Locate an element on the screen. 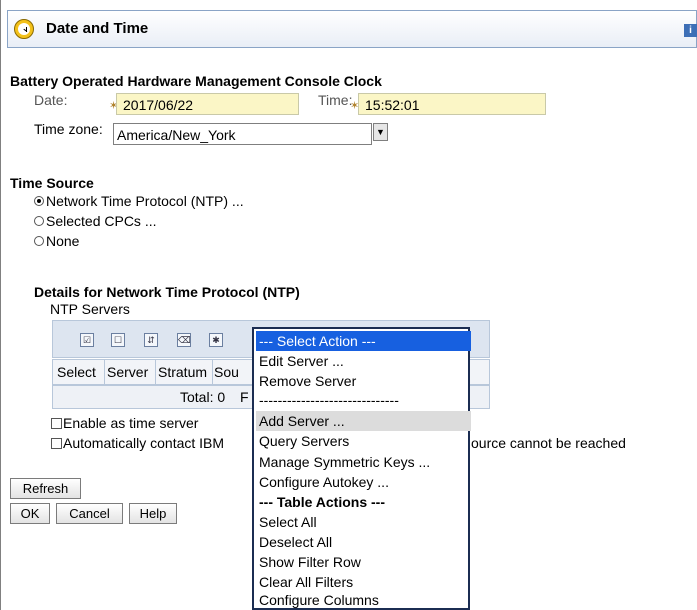  menu-item-query-servers: Query Servers is located at coordinates (363, 441).